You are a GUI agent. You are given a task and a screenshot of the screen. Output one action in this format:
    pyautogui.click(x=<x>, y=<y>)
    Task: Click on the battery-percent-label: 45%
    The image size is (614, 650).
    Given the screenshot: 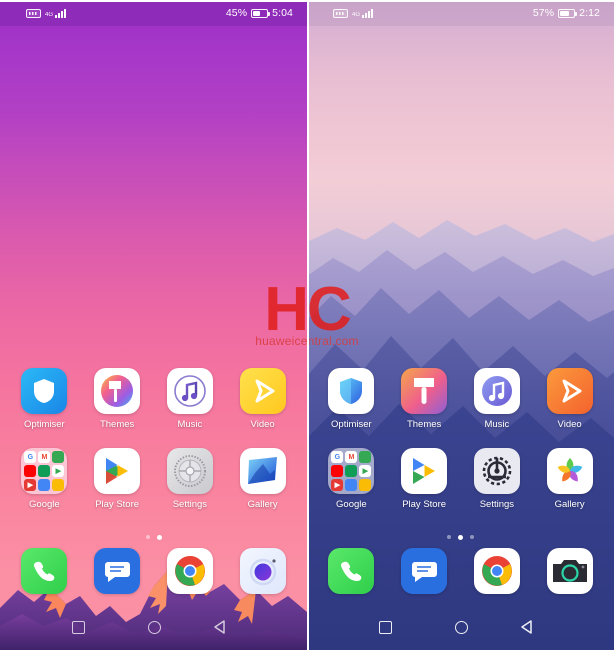 What is the action you would take?
    pyautogui.click(x=236, y=13)
    